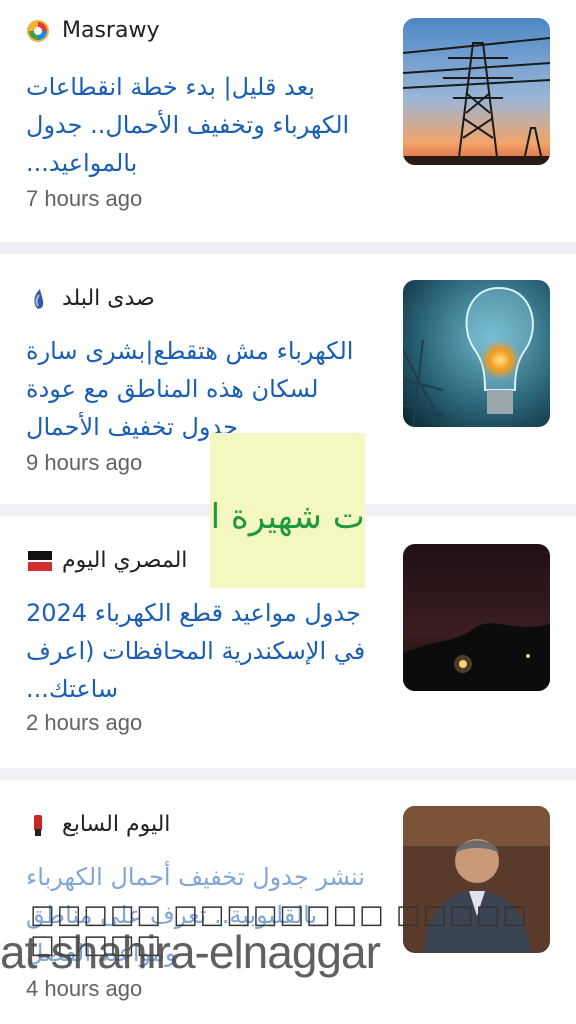 This screenshot has width=576, height=1024. Describe the element at coordinates (84, 462) in the screenshot. I see `timestamp: 9 hours ago` at that location.